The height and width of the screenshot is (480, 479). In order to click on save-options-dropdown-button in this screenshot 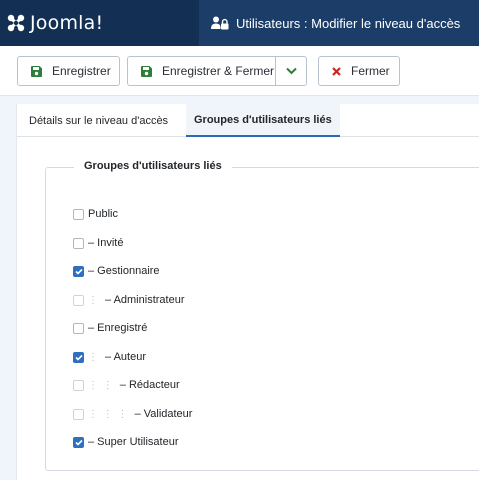, I will do `click(291, 71)`.